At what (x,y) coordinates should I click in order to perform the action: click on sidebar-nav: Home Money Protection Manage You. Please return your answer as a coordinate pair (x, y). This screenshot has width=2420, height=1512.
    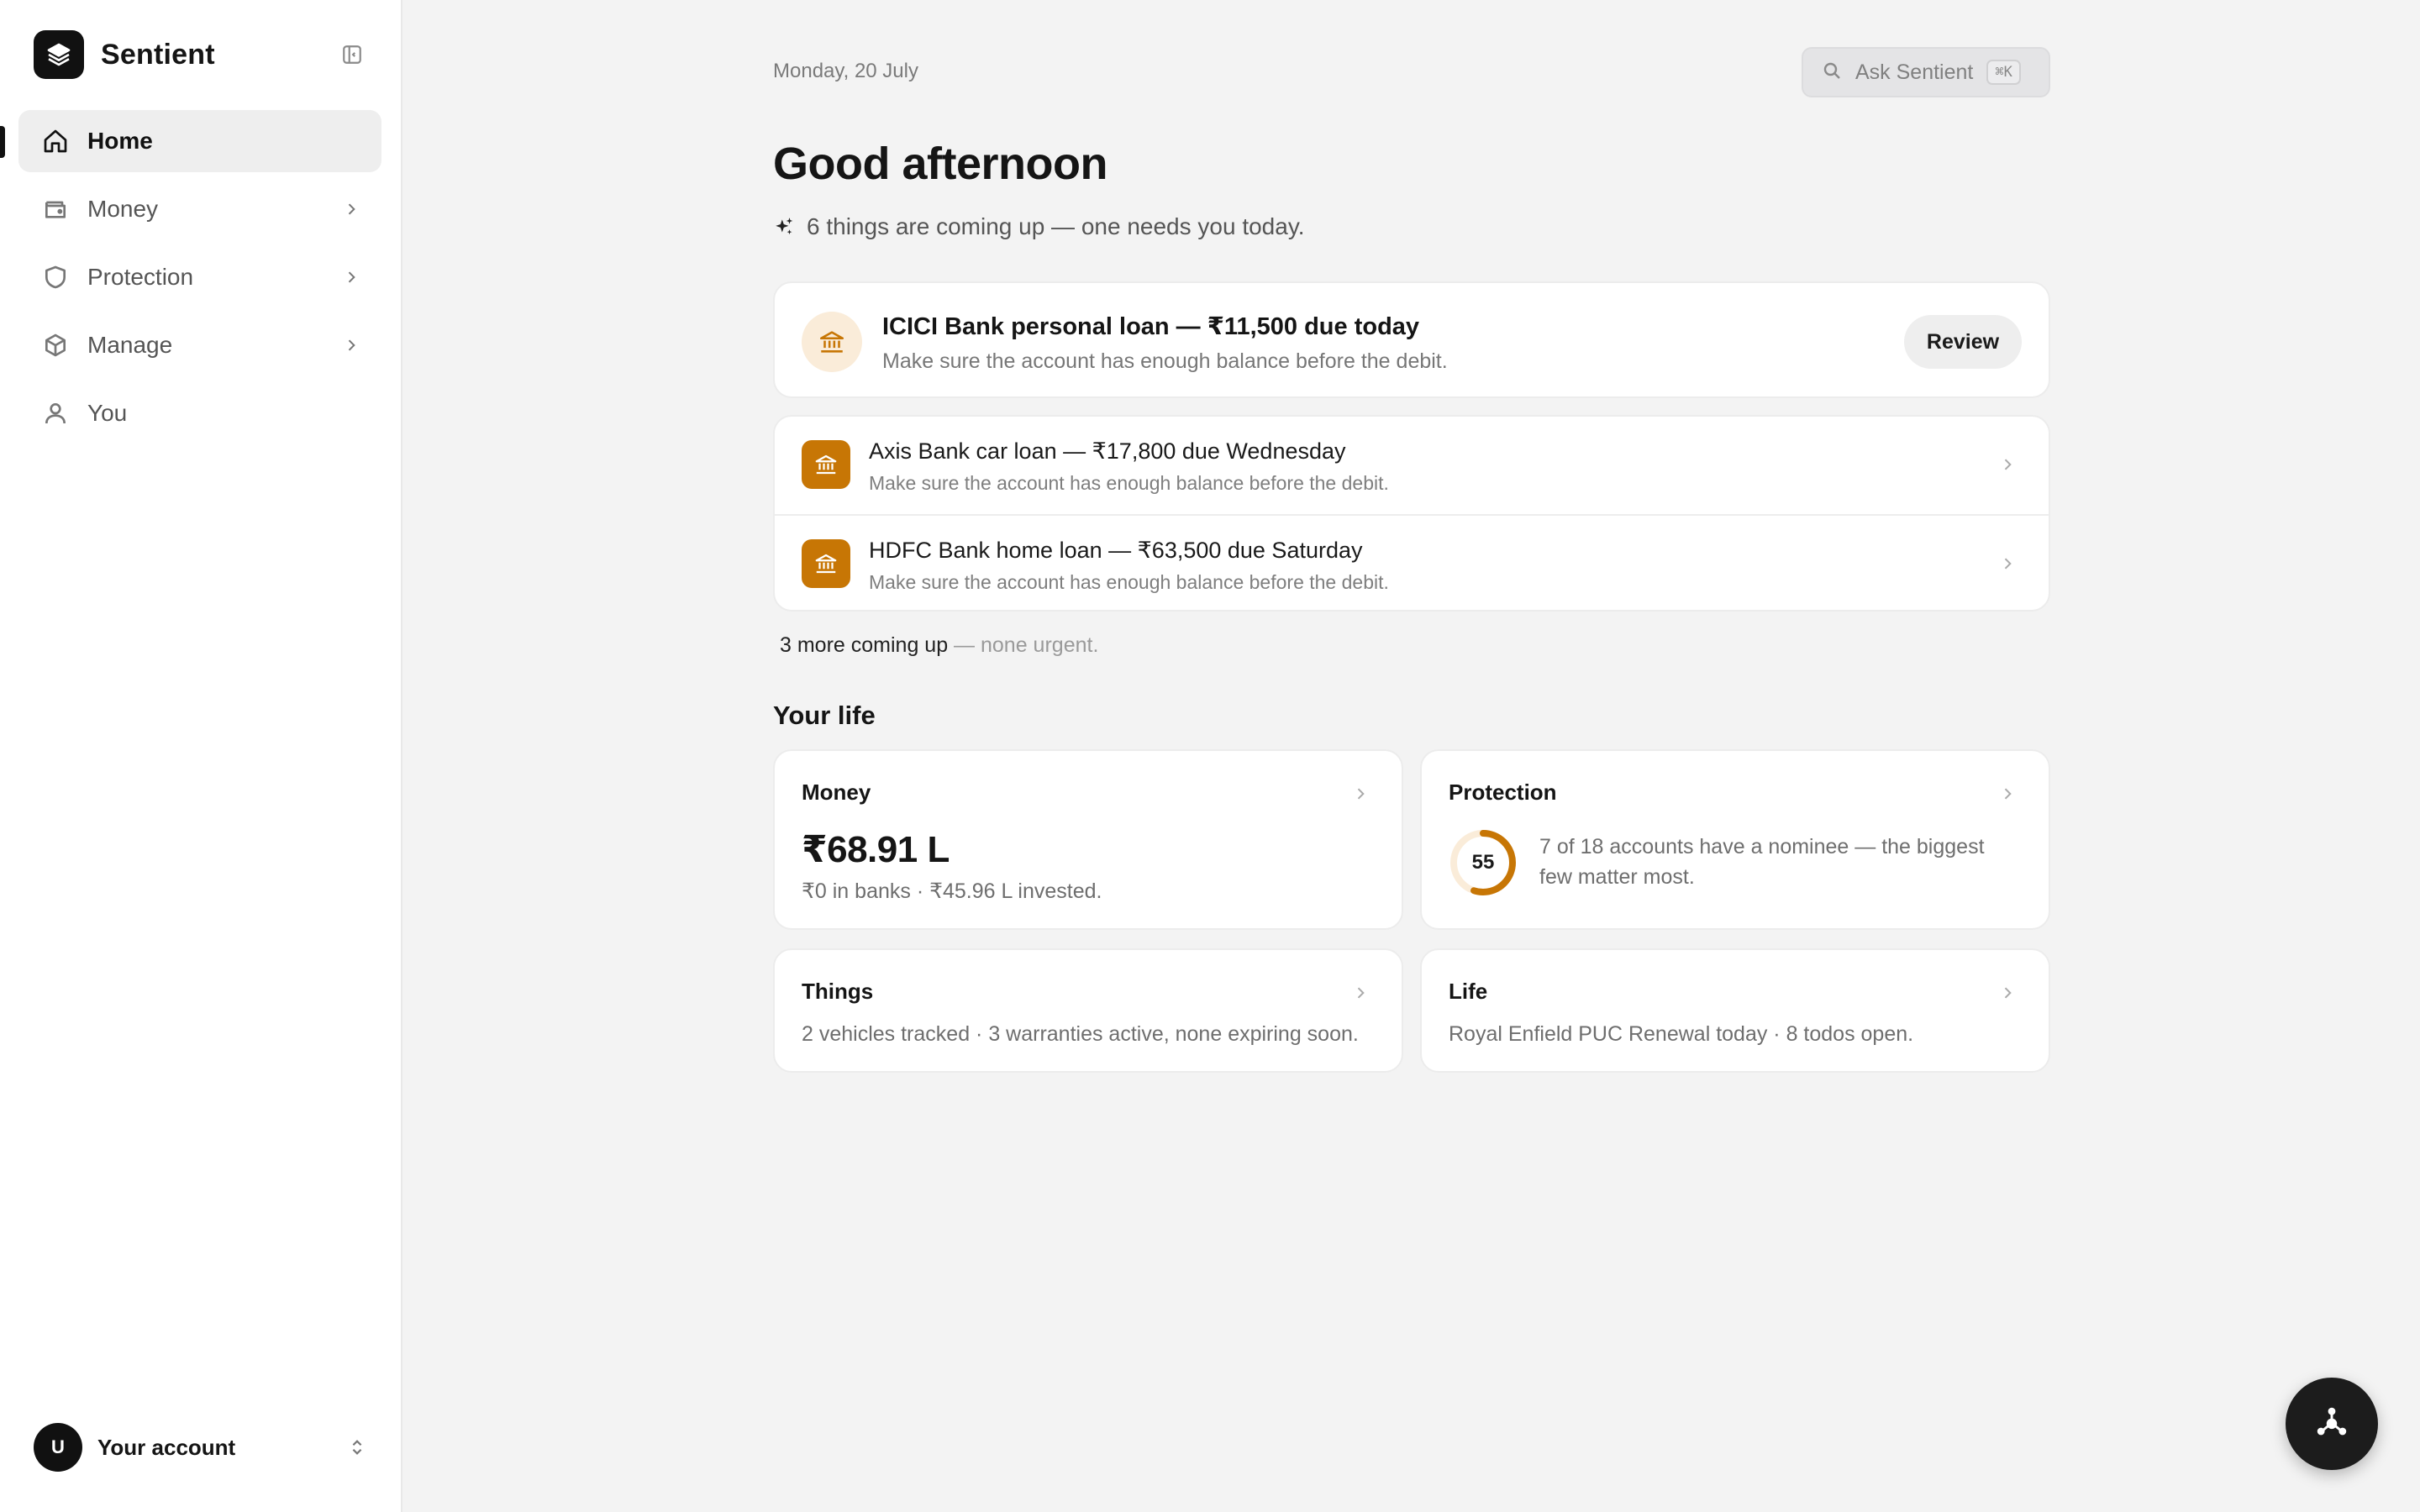
    Looking at the image, I should click on (199, 280).